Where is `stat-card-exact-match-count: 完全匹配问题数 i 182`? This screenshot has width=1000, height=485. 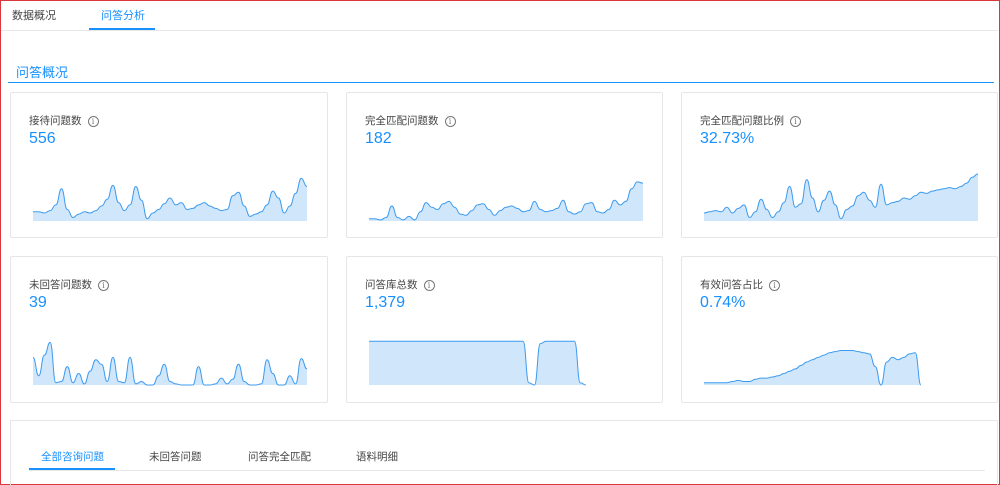
stat-card-exact-match-count: 完全匹配问题数 i 182 is located at coordinates (504, 165).